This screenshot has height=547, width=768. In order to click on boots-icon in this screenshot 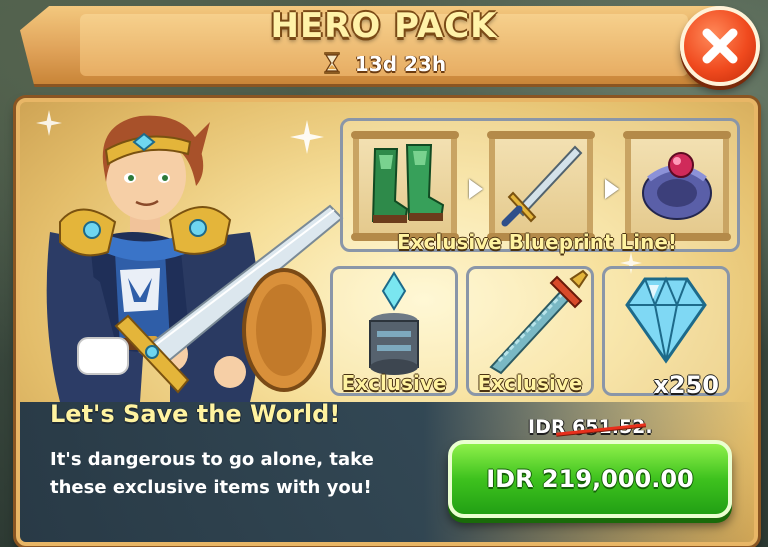, I will do `click(408, 183)`.